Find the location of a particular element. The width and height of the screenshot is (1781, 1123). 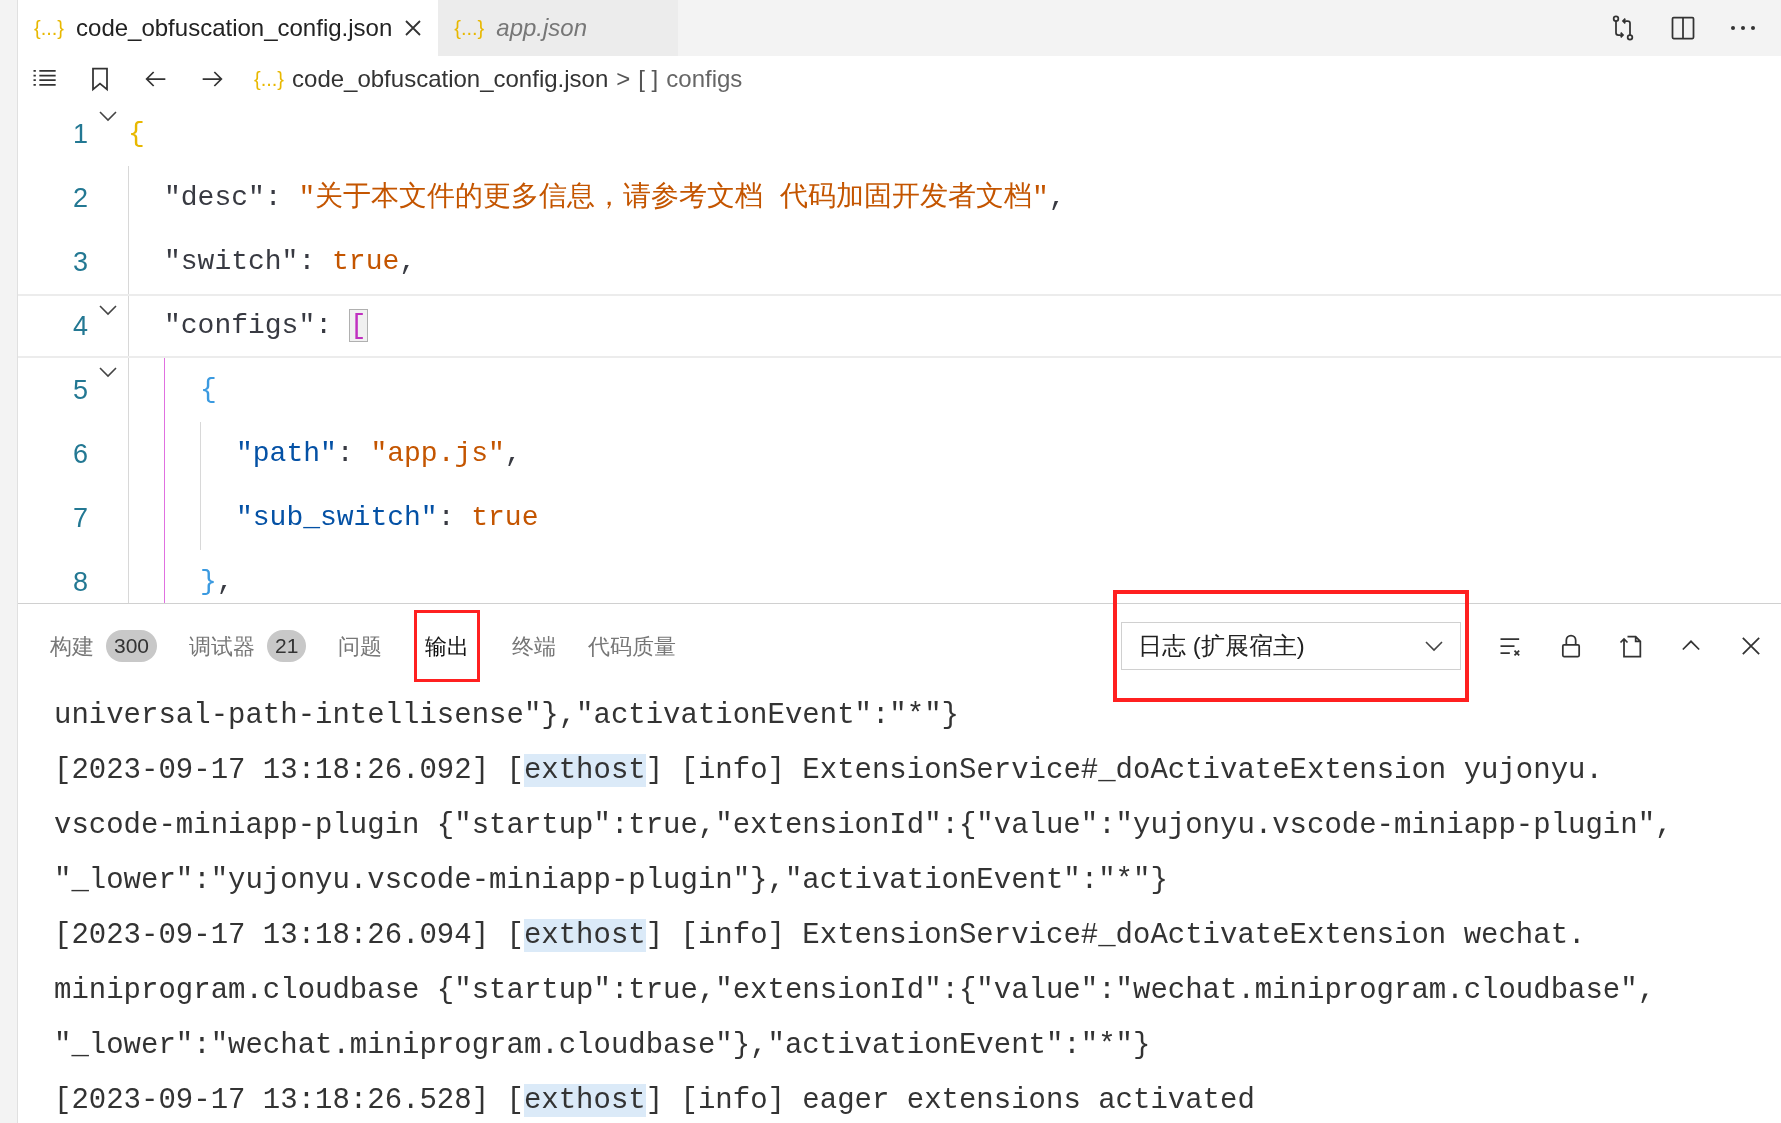

panel-tab: 代码质量 is located at coordinates (632, 646).